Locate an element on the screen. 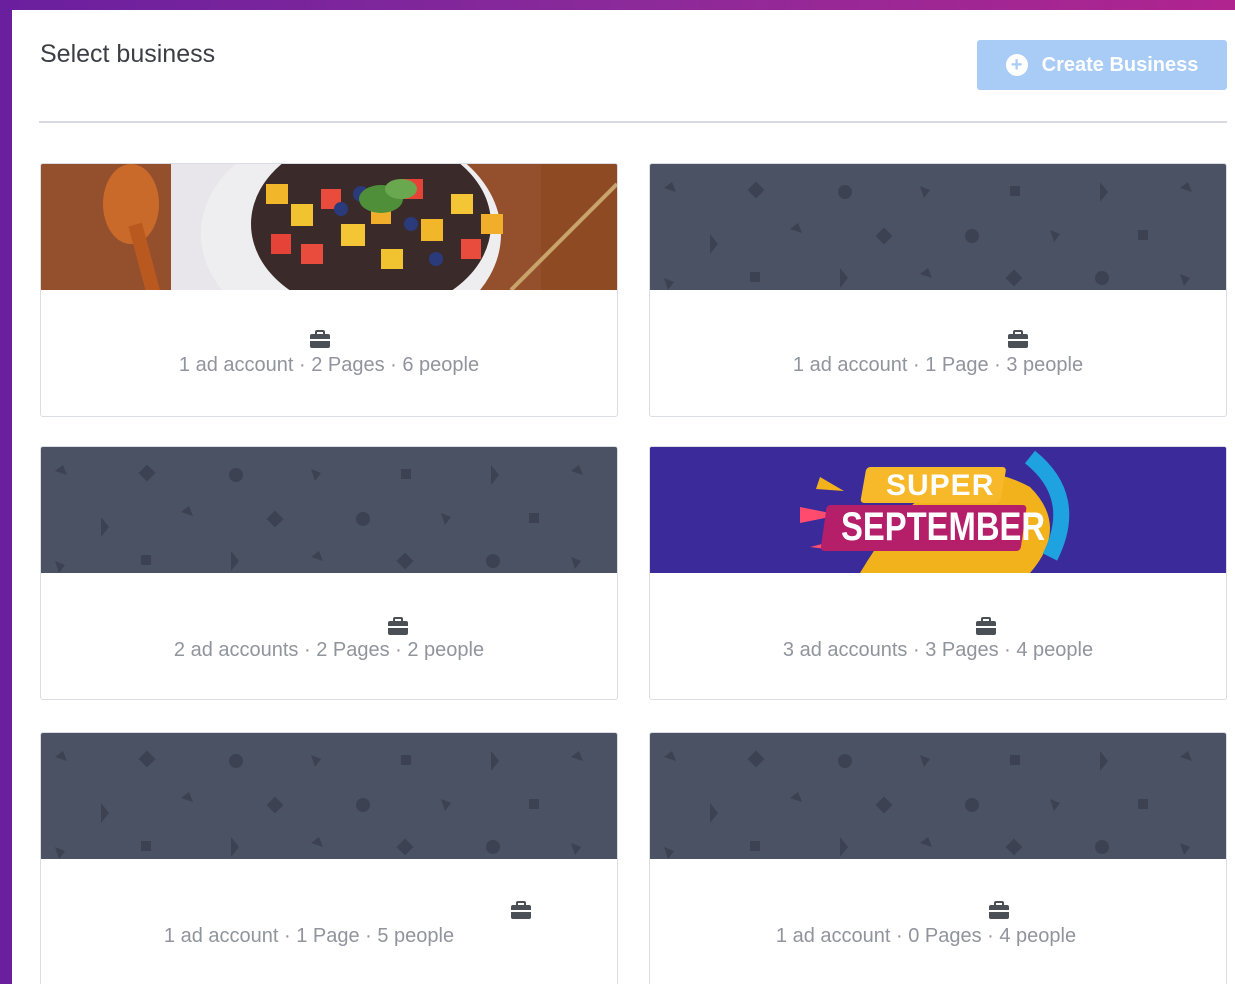  banner-text-top: SUPER is located at coordinates (940, 485).